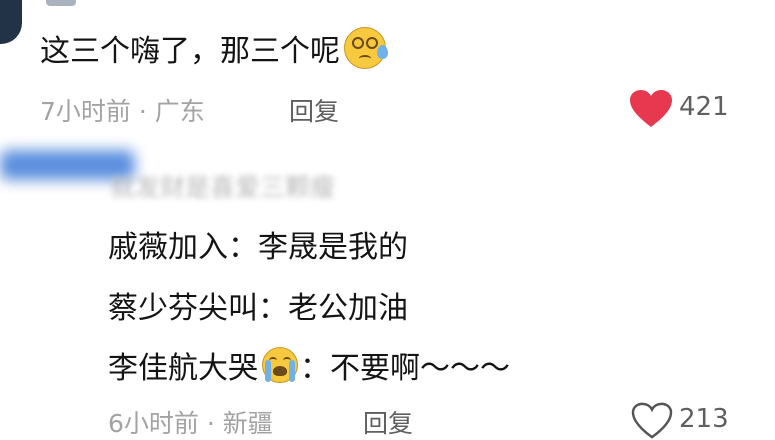 The width and height of the screenshot is (775, 440). What do you see at coordinates (61, 3) in the screenshot?
I see `username-blurred` at bounding box center [61, 3].